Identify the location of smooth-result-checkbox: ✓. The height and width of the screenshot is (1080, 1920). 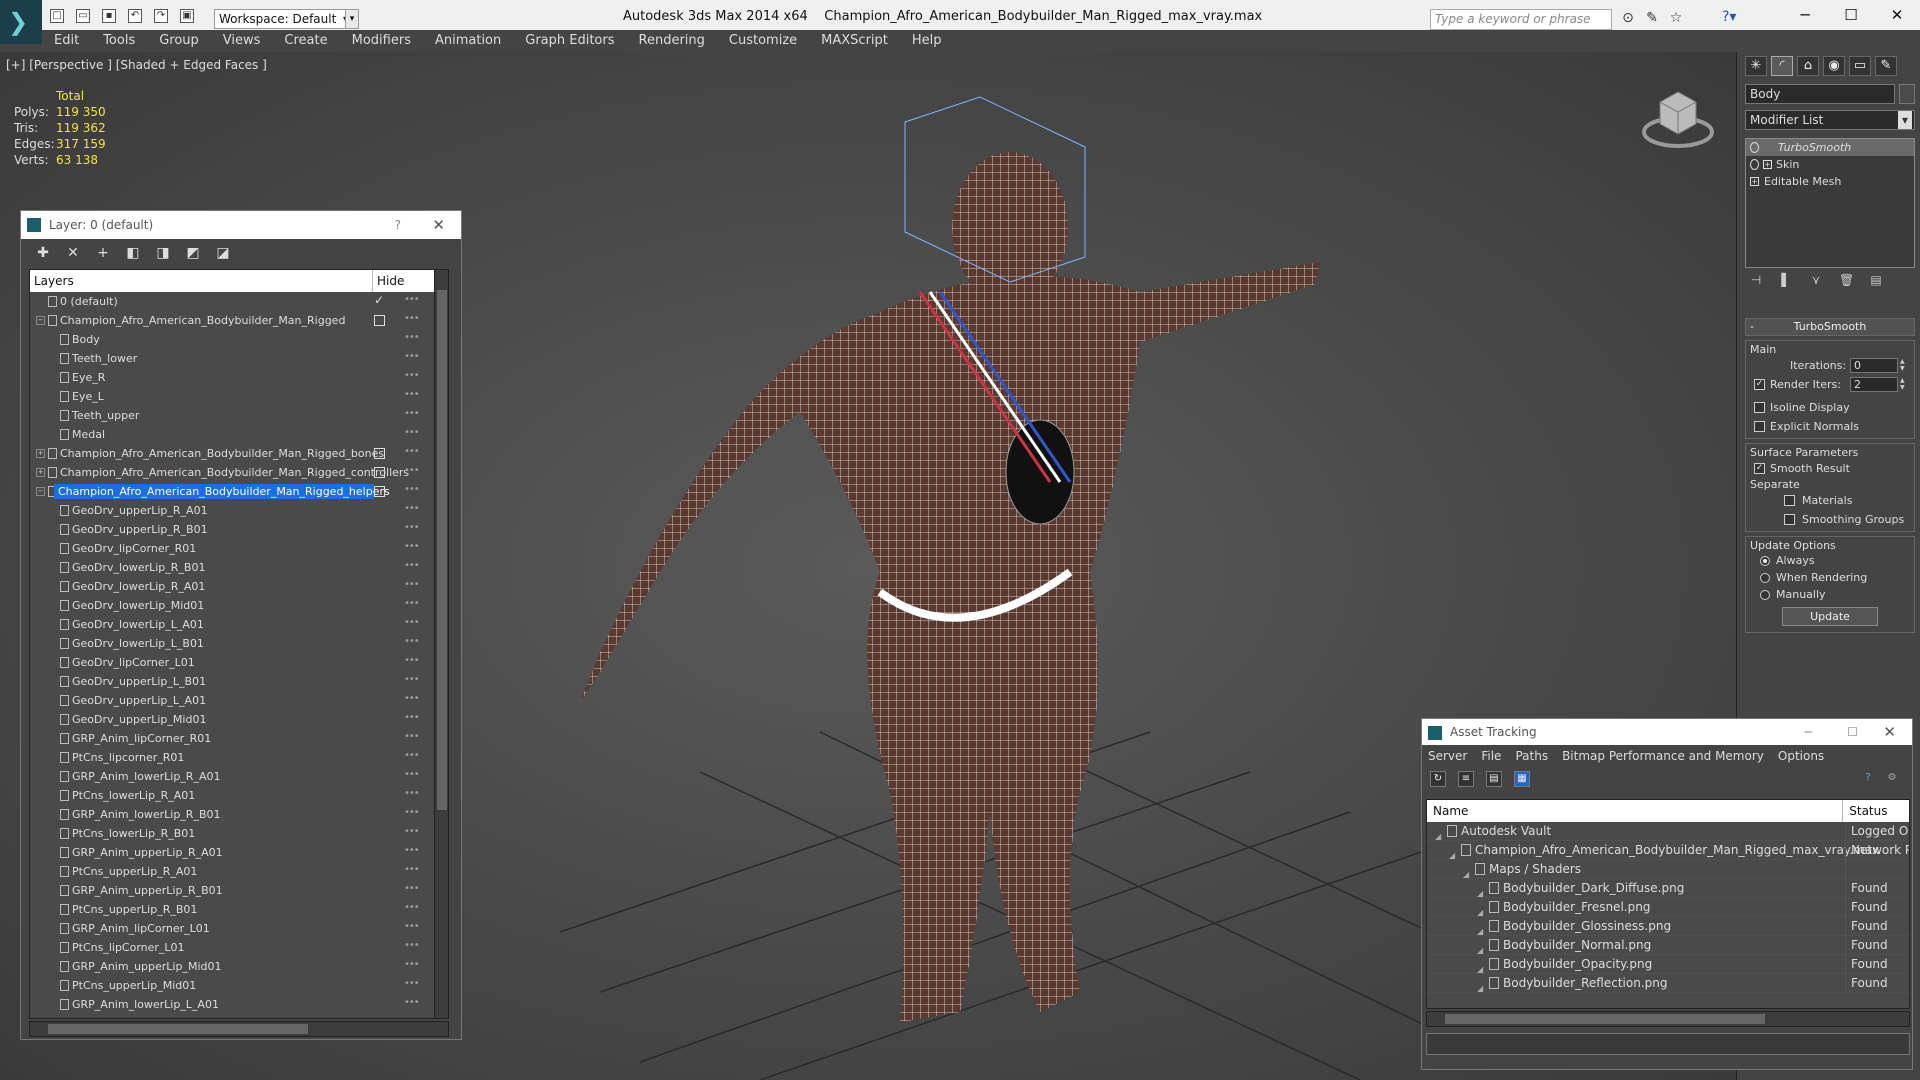
(1759, 468).